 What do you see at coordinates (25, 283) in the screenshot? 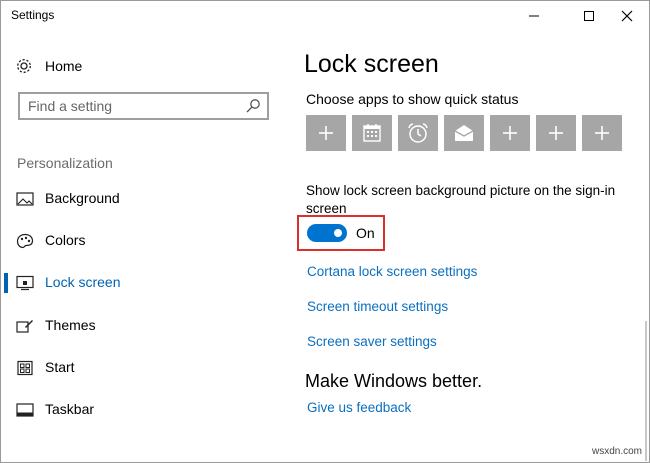
I see `lock-screen-icon` at bounding box center [25, 283].